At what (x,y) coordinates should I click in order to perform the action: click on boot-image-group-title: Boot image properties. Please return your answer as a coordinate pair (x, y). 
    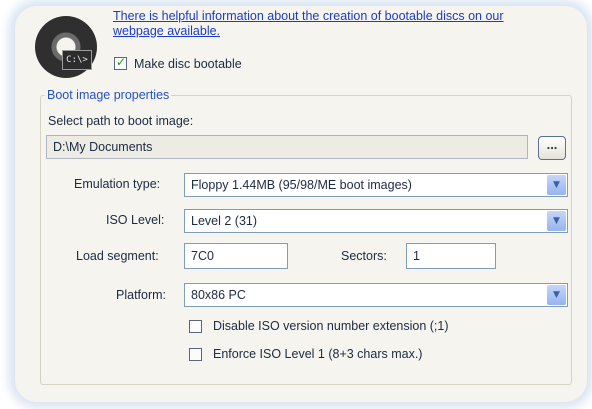
    Looking at the image, I should click on (108, 95).